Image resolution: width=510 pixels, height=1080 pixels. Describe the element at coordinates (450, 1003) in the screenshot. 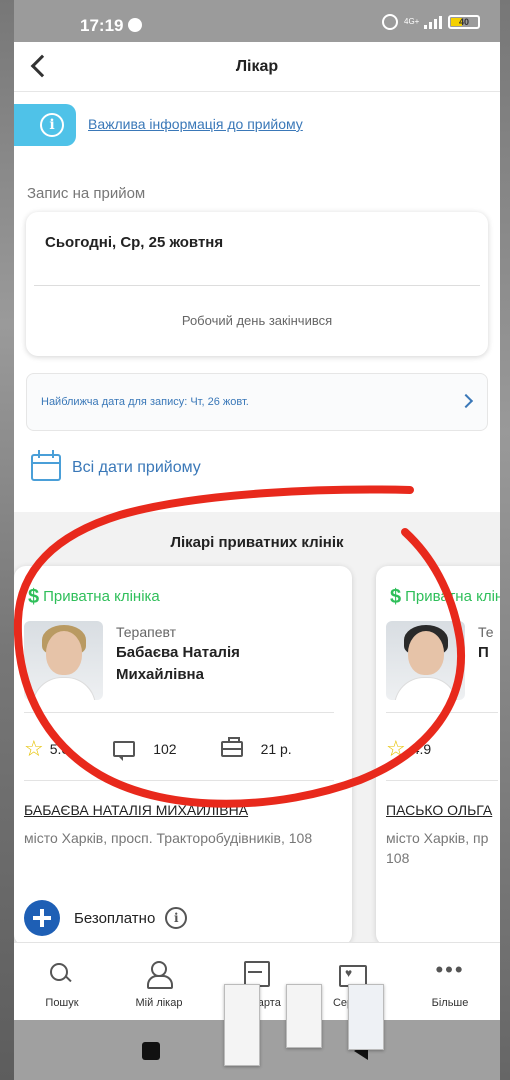

I see `nav-label: Більше` at that location.